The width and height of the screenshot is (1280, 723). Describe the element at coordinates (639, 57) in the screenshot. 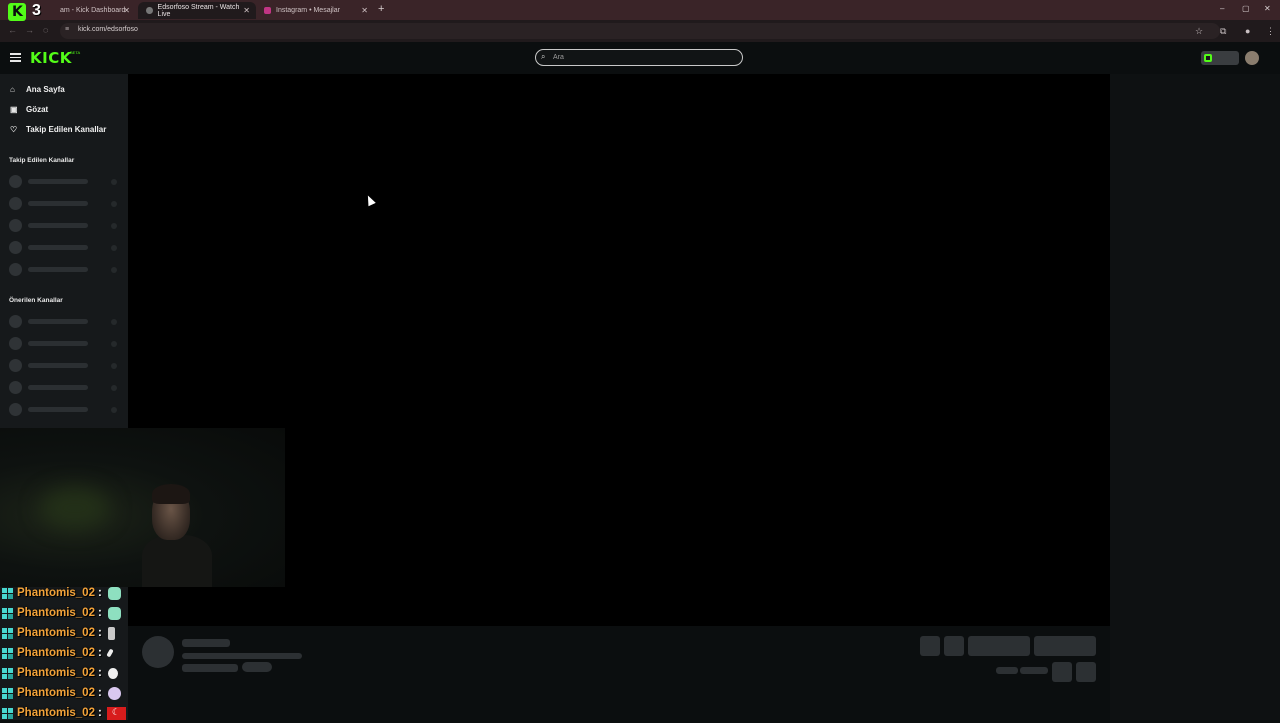

I see `search-input: ⌕ Ara` at that location.